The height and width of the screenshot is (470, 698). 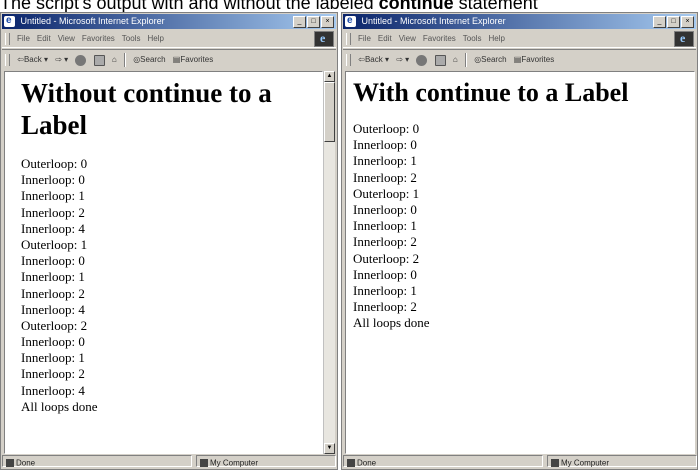 I want to click on scroll-up-icon: ▲, so click(x=329, y=76).